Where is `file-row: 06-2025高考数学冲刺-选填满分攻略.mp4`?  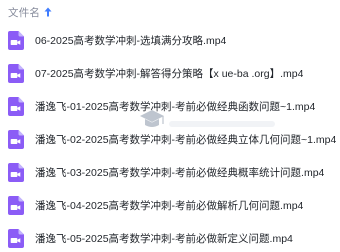
file-row: 06-2025高考数学冲刺-选填满分攻略.mp4 is located at coordinates (170, 40).